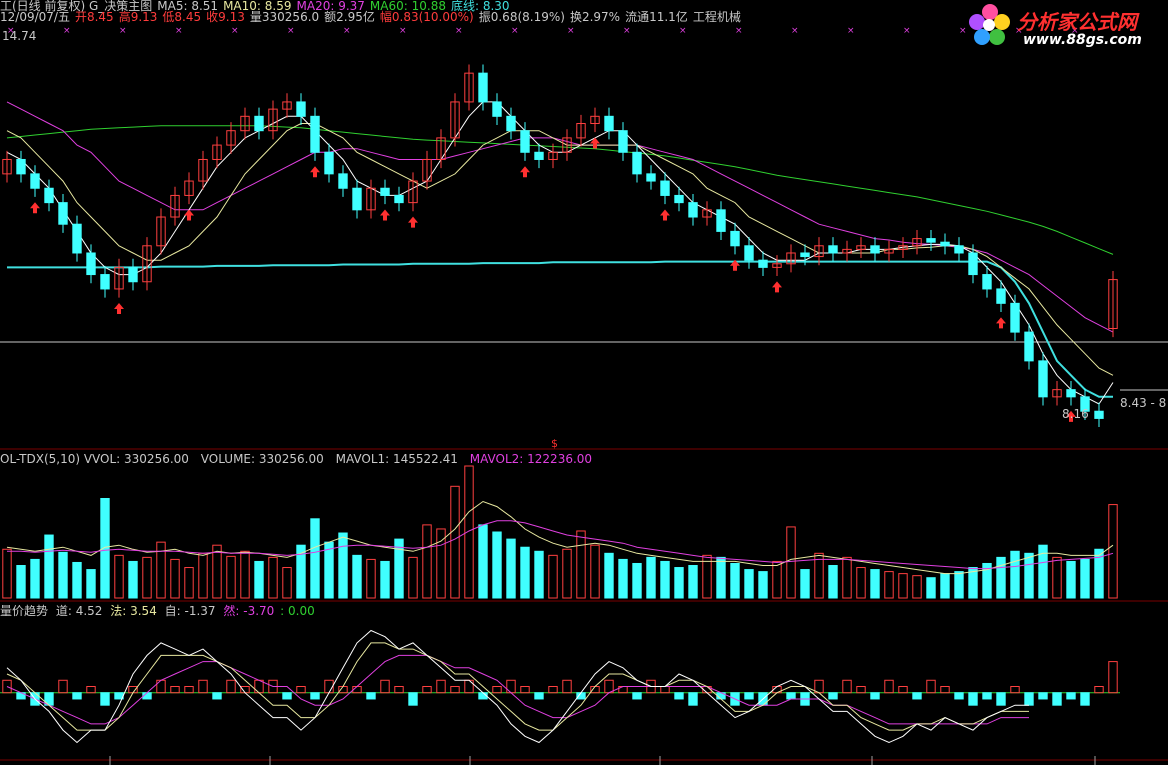 This screenshot has height=765, width=1168. Describe the element at coordinates (716, 17) in the screenshot. I see `line2-item: 工程机械` at that location.